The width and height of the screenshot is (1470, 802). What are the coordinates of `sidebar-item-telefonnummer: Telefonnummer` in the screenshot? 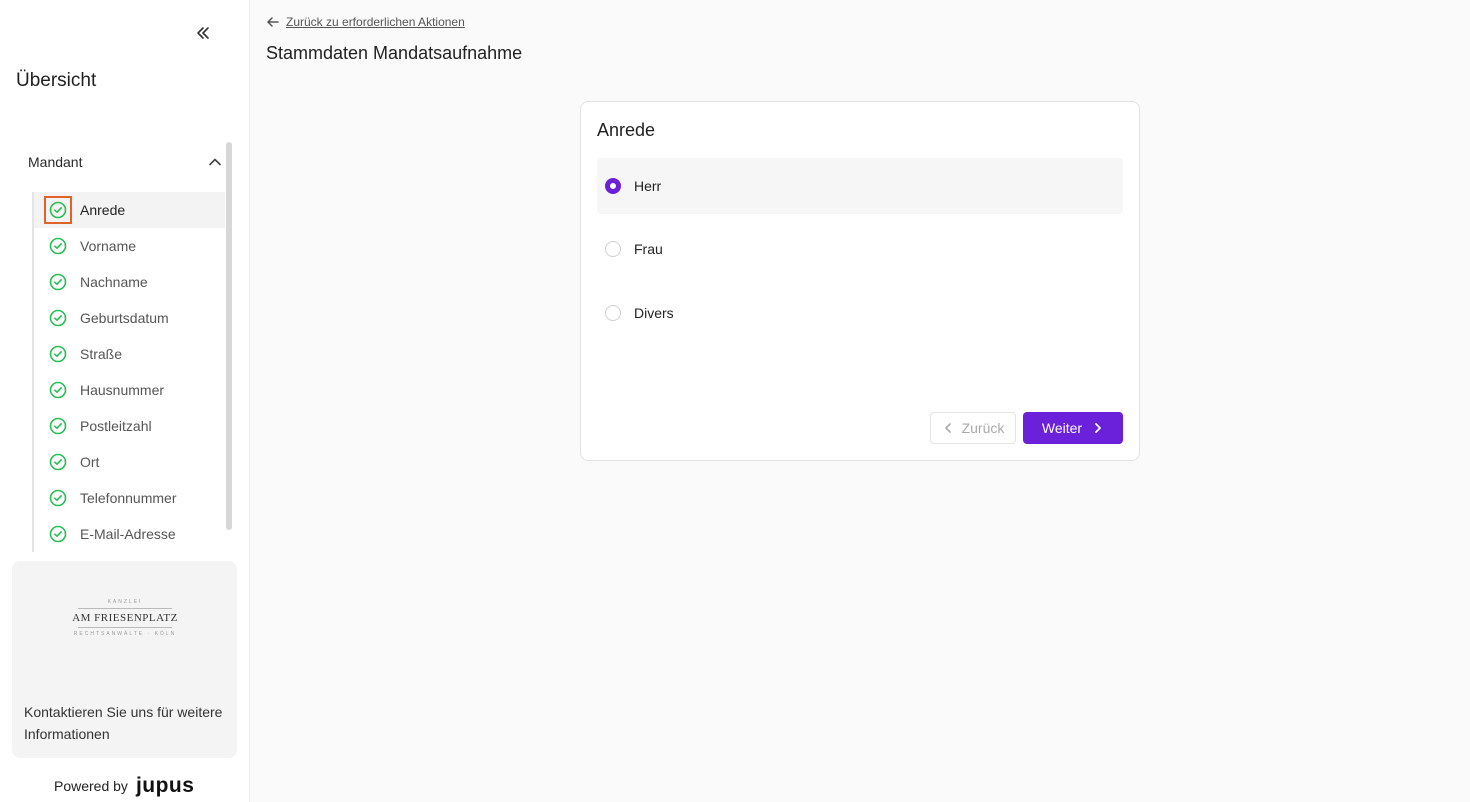 It's located at (129, 498).